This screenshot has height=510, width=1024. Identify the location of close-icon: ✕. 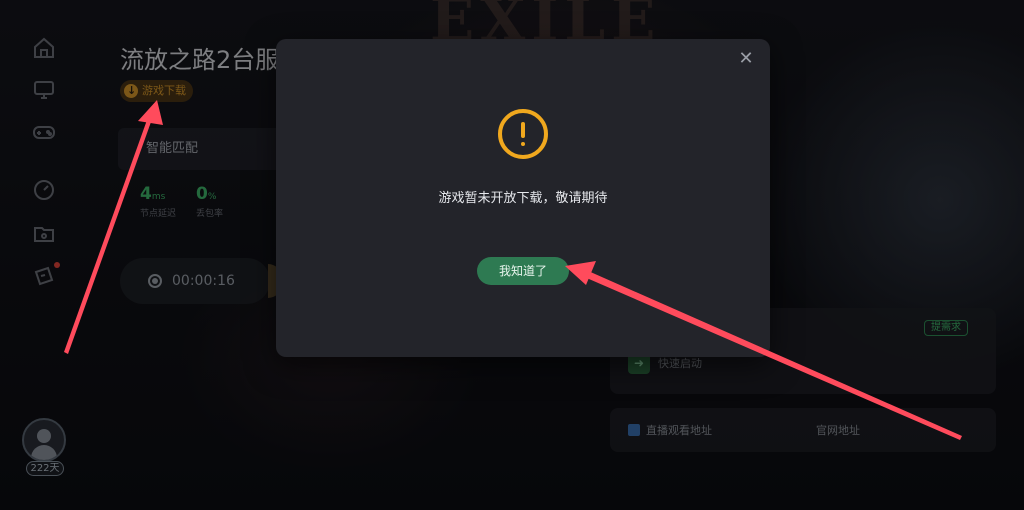
(746, 59).